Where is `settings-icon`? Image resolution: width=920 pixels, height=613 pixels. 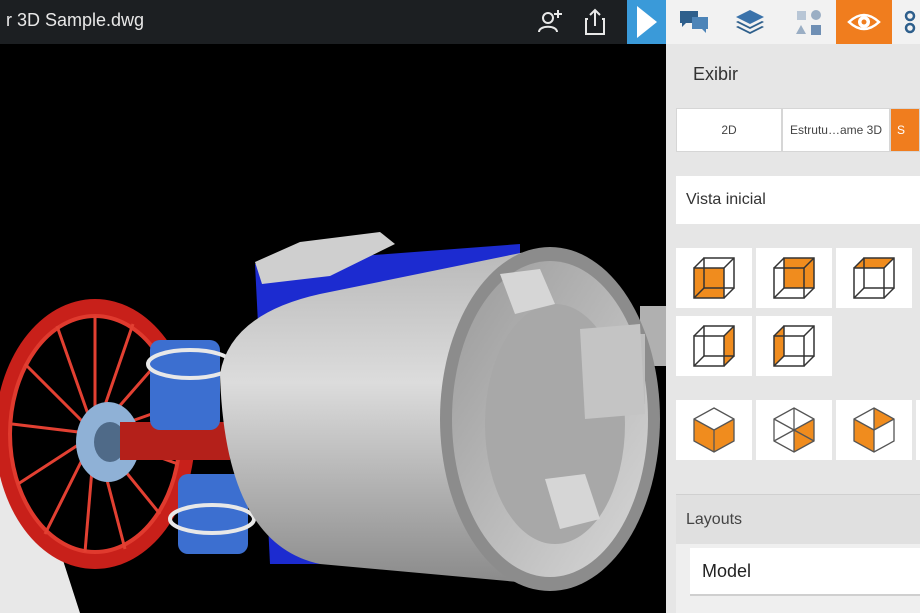 settings-icon is located at coordinates (910, 22).